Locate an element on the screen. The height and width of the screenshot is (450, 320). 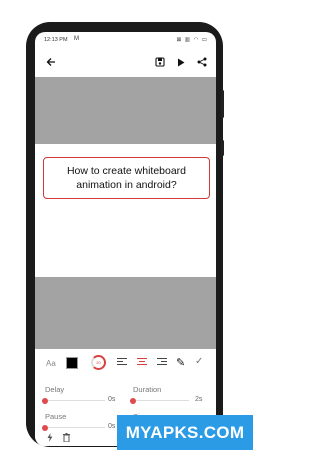
delay-slider-thumb is located at coordinates (45, 400).